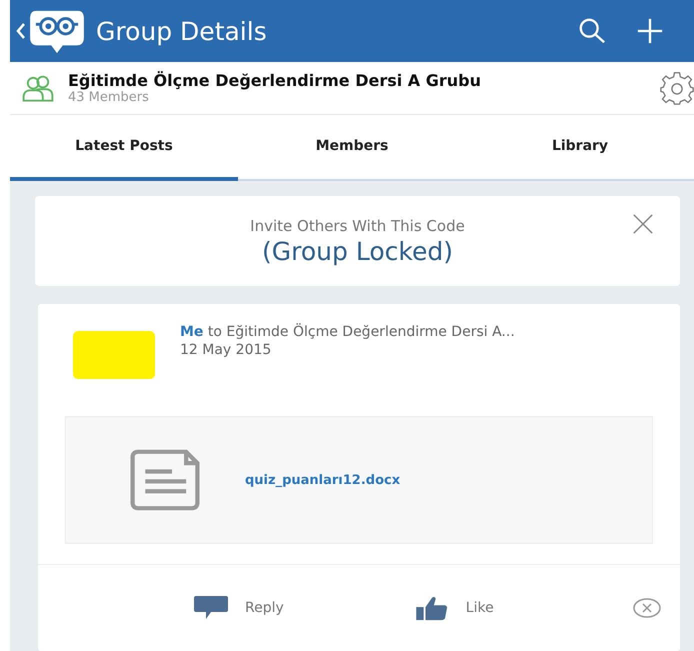  I want to click on file-link: quiz_puanları12.docx, so click(322, 480).